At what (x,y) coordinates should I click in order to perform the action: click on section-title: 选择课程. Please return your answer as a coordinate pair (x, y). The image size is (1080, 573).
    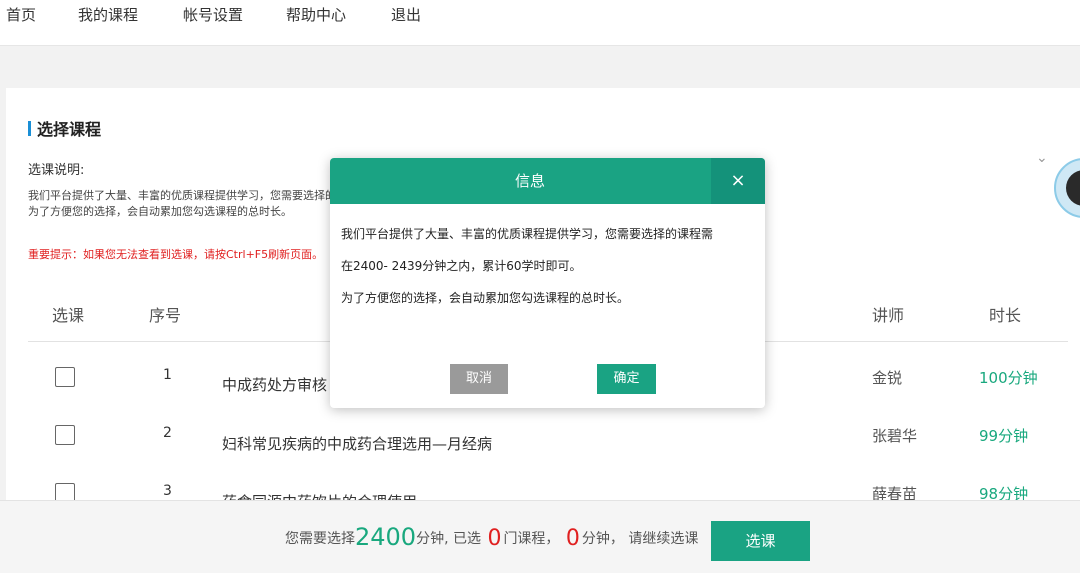
    Looking at the image, I should click on (64, 128).